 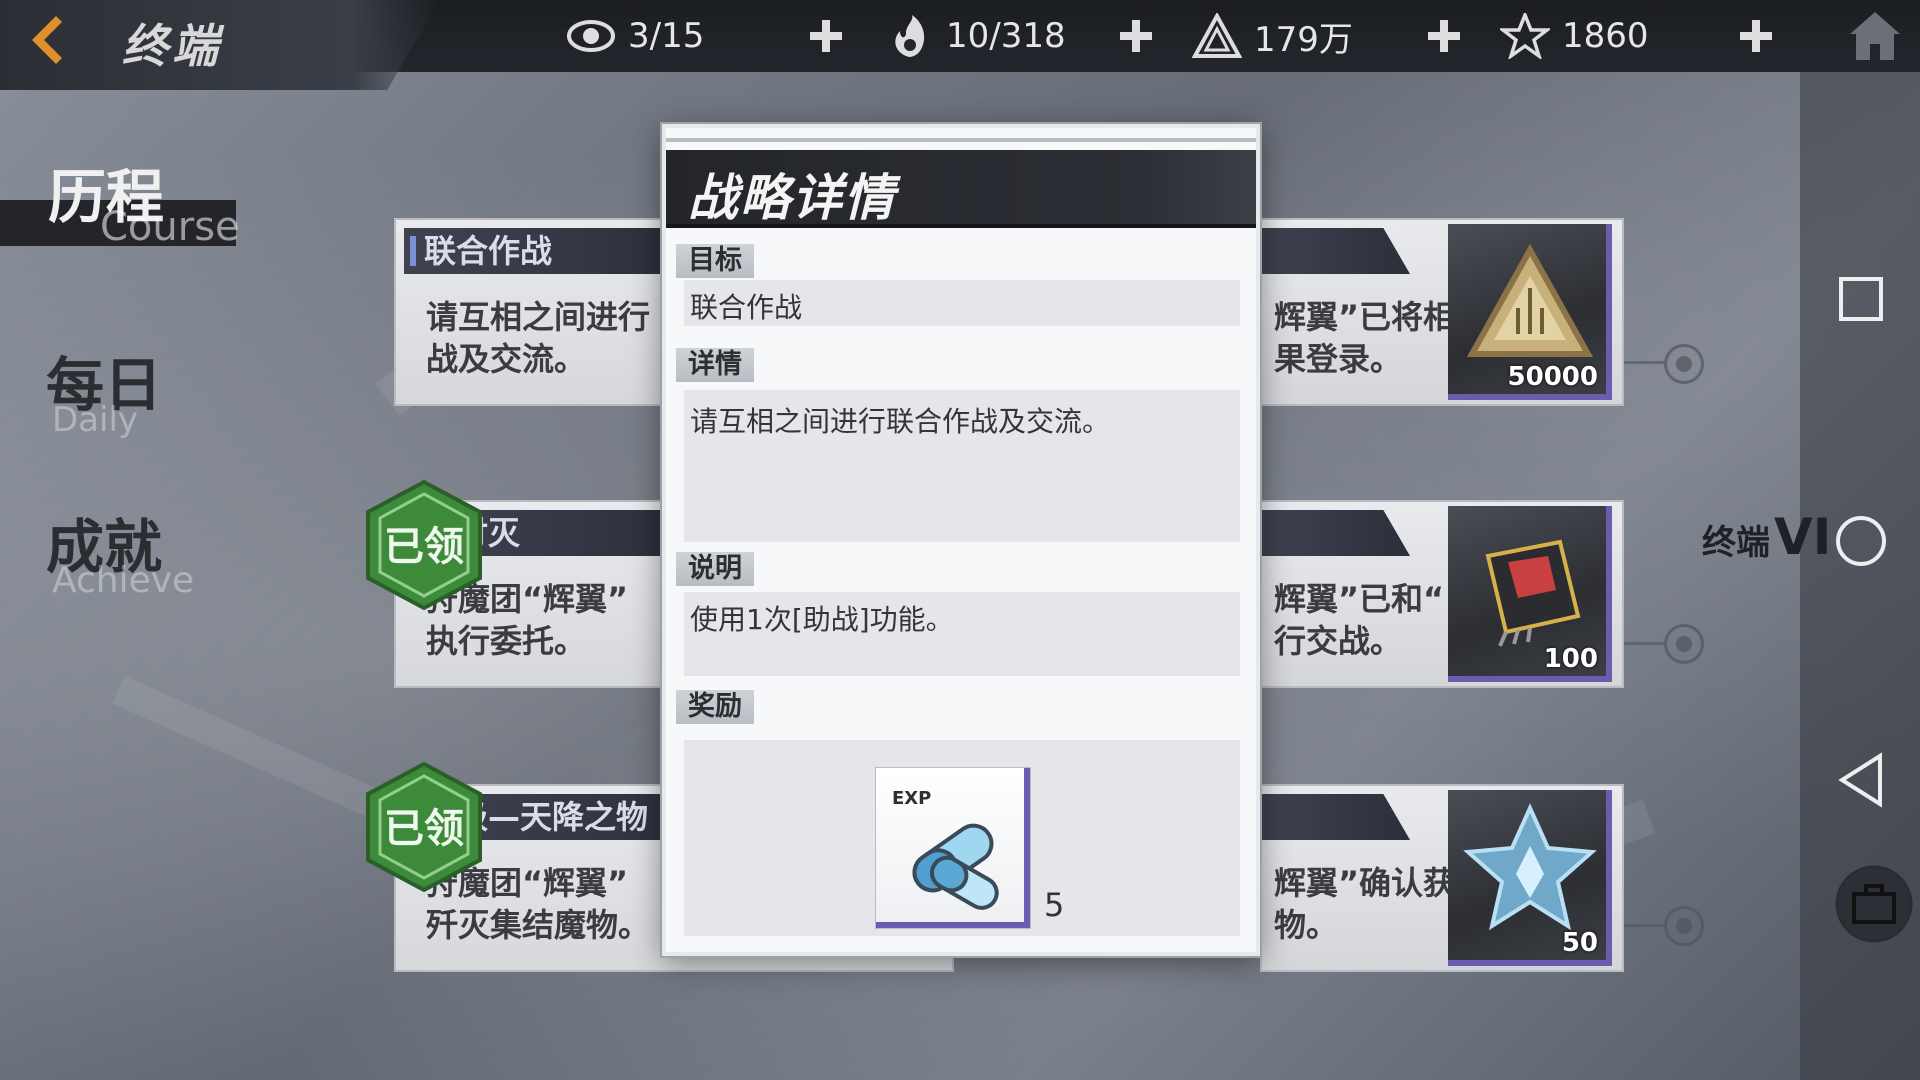 What do you see at coordinates (1530, 594) in the screenshot?
I see `reward-tile: 100` at bounding box center [1530, 594].